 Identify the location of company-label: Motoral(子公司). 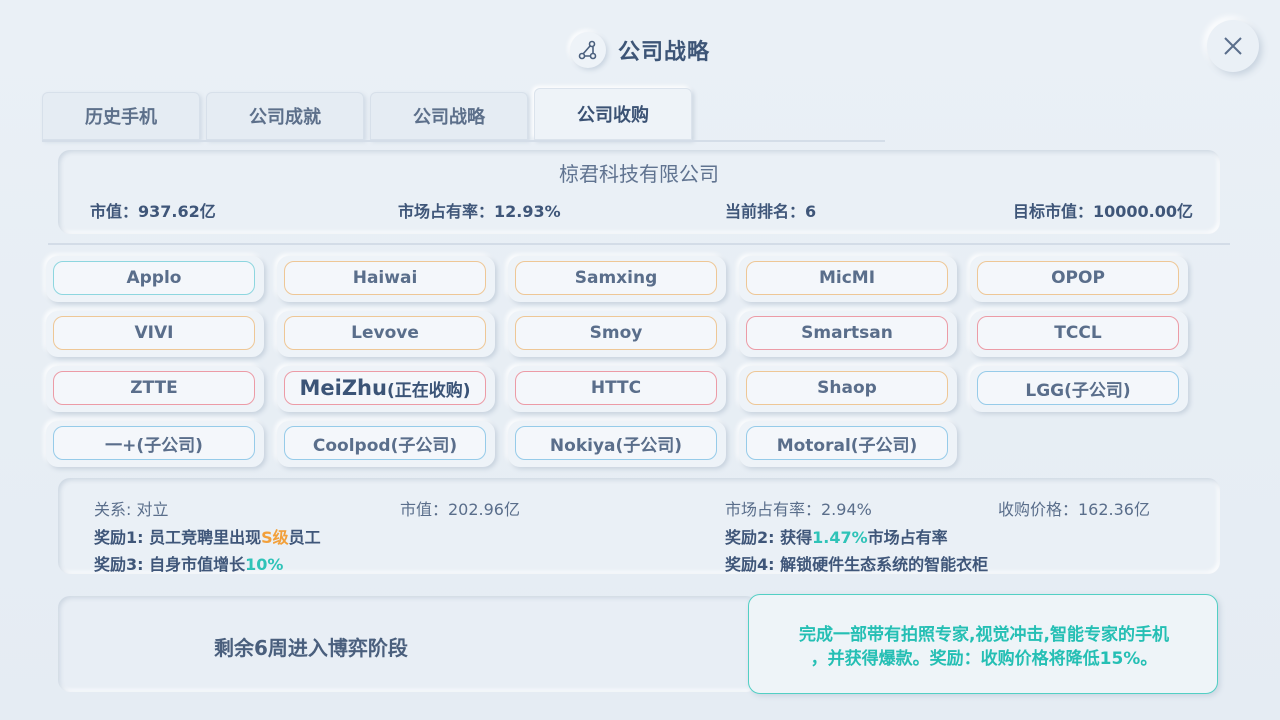
(847, 443).